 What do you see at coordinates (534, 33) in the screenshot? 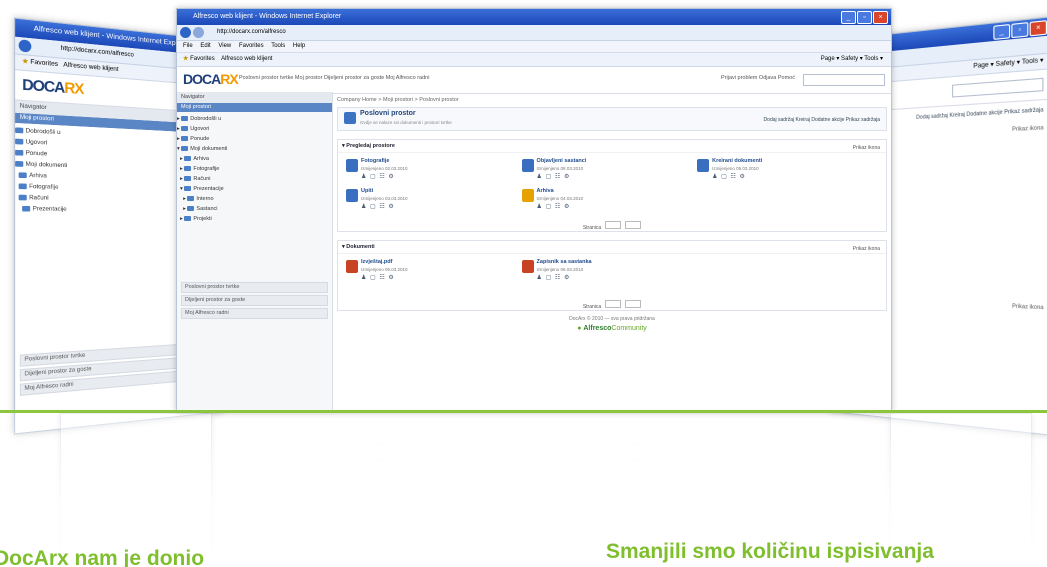
I see `address-bar: http://docarx.com/alfresco` at bounding box center [534, 33].